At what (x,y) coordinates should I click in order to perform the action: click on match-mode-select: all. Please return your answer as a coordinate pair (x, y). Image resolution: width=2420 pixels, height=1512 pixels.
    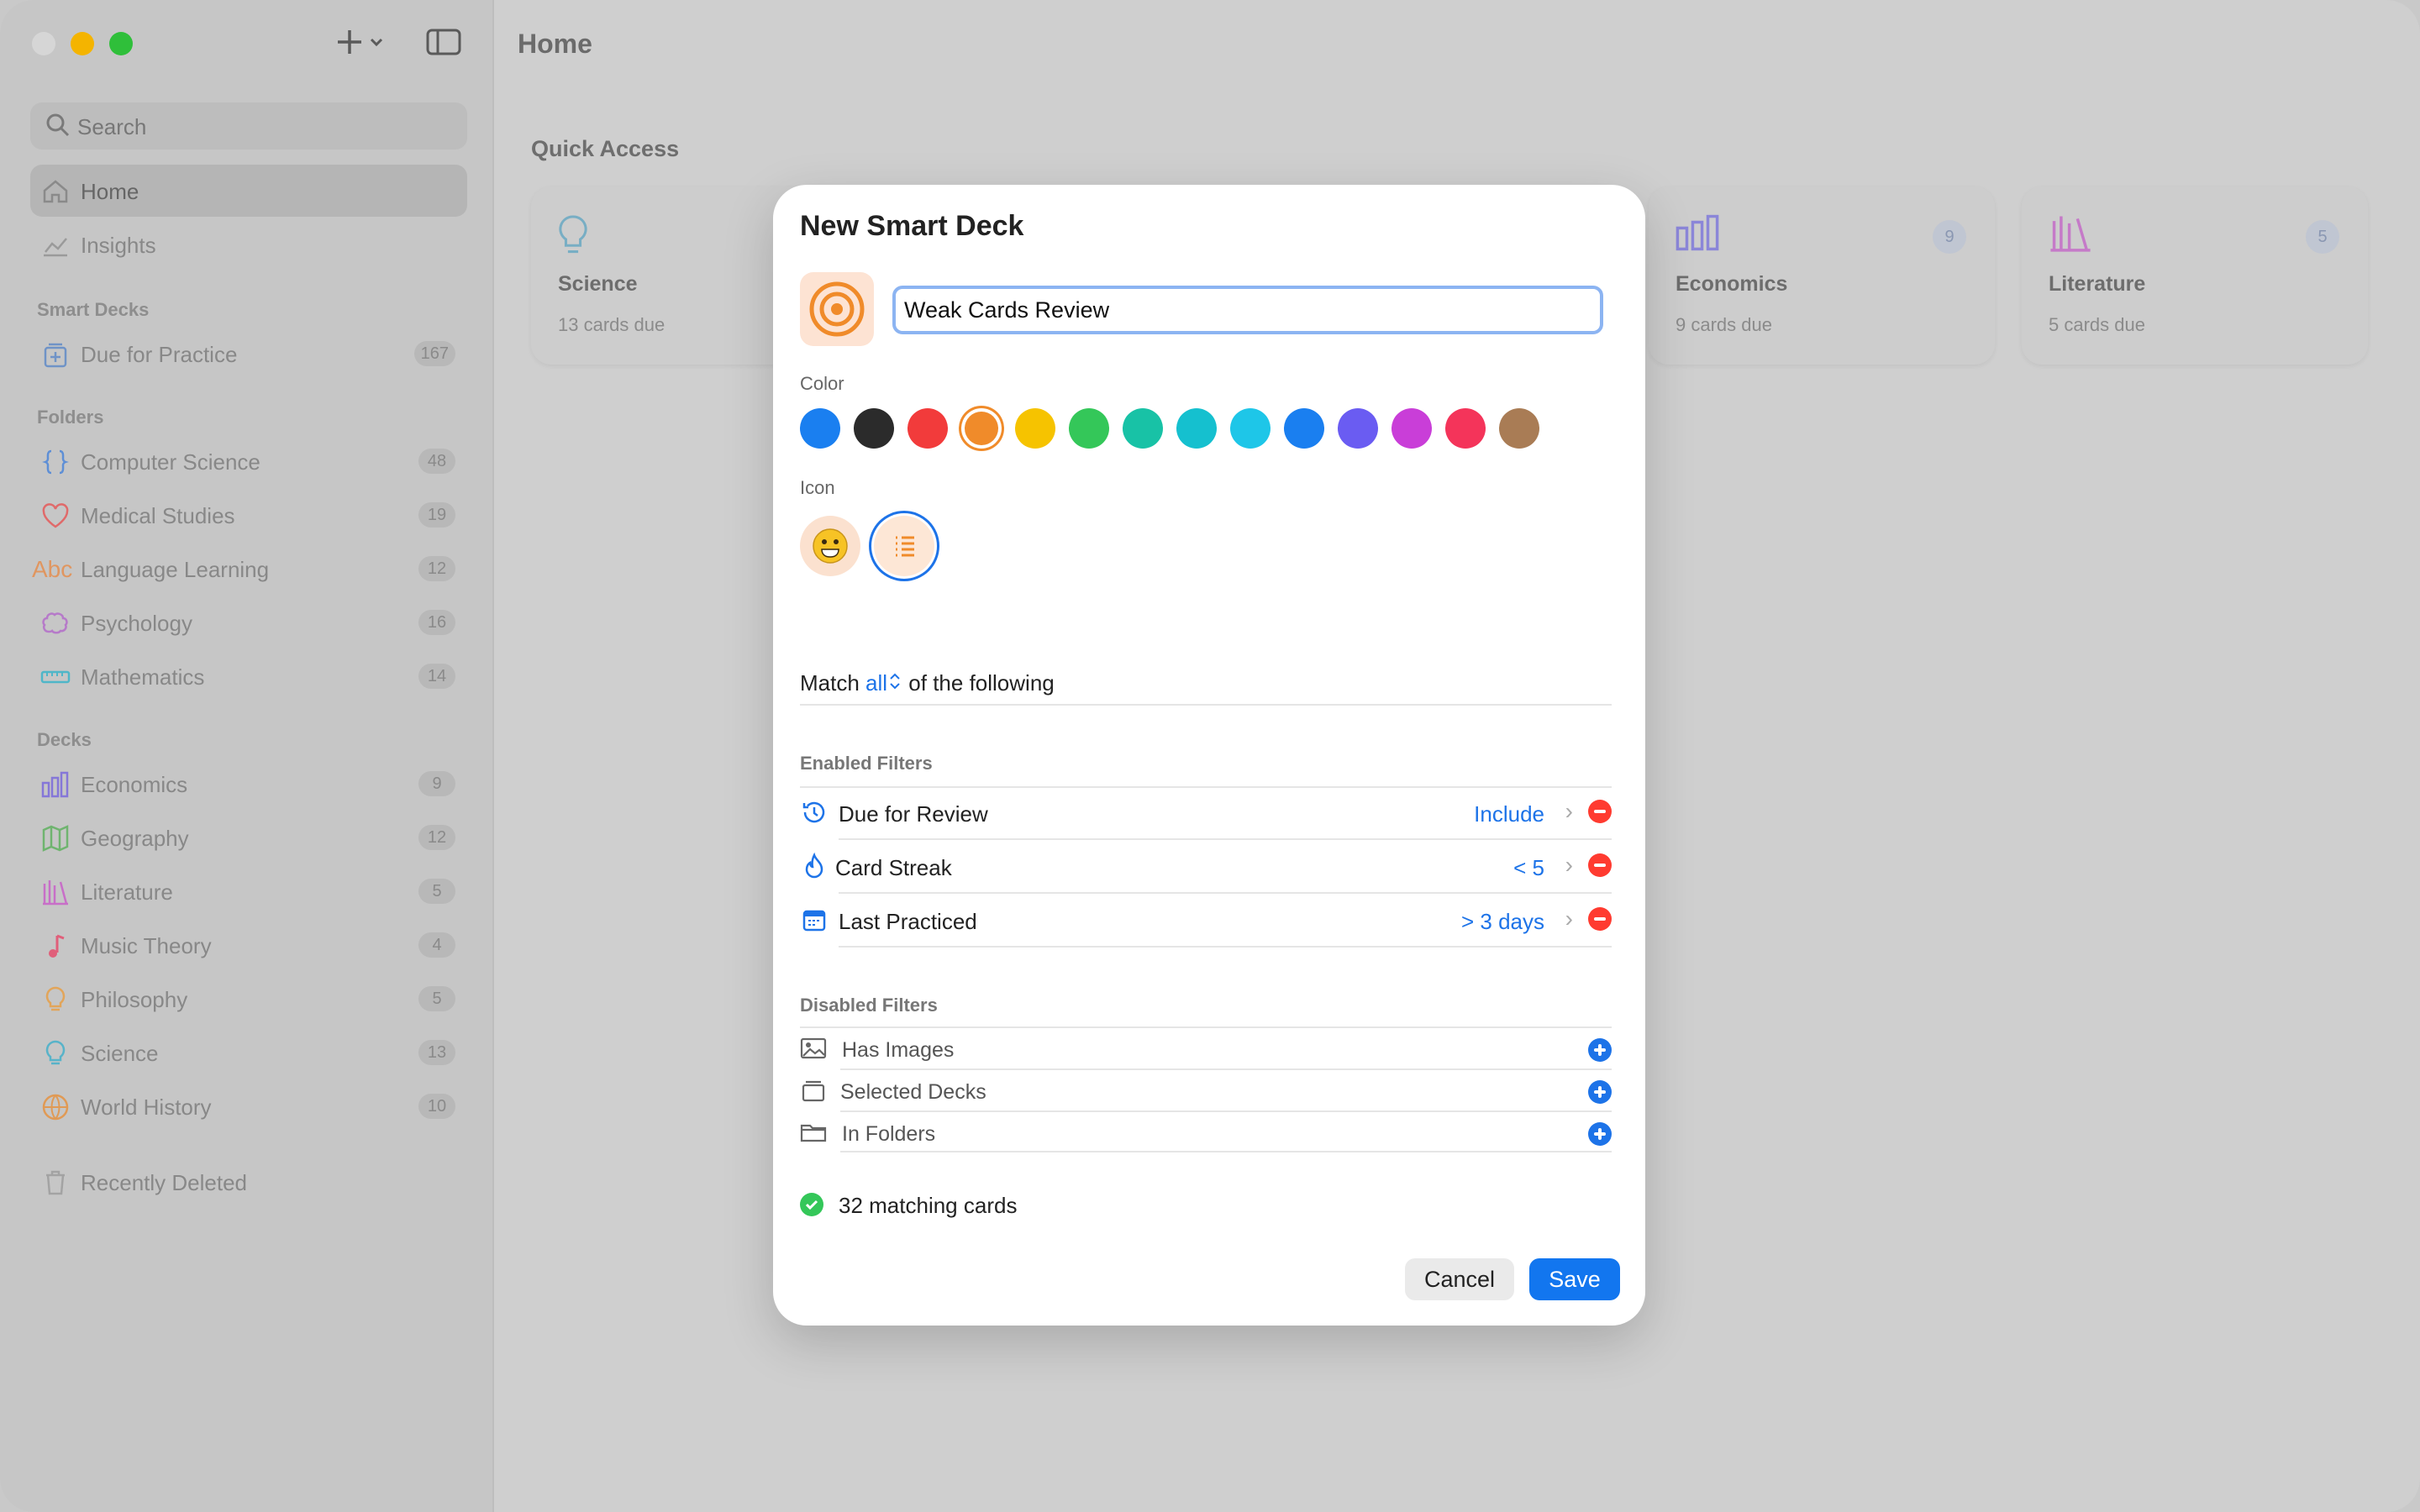
    Looking at the image, I should click on (876, 683).